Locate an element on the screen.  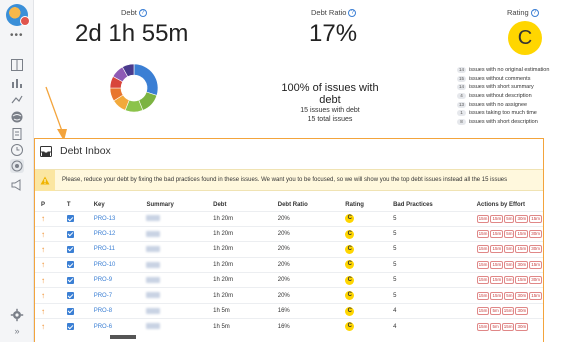
column-header: Summary is located at coordinates (173, 205).